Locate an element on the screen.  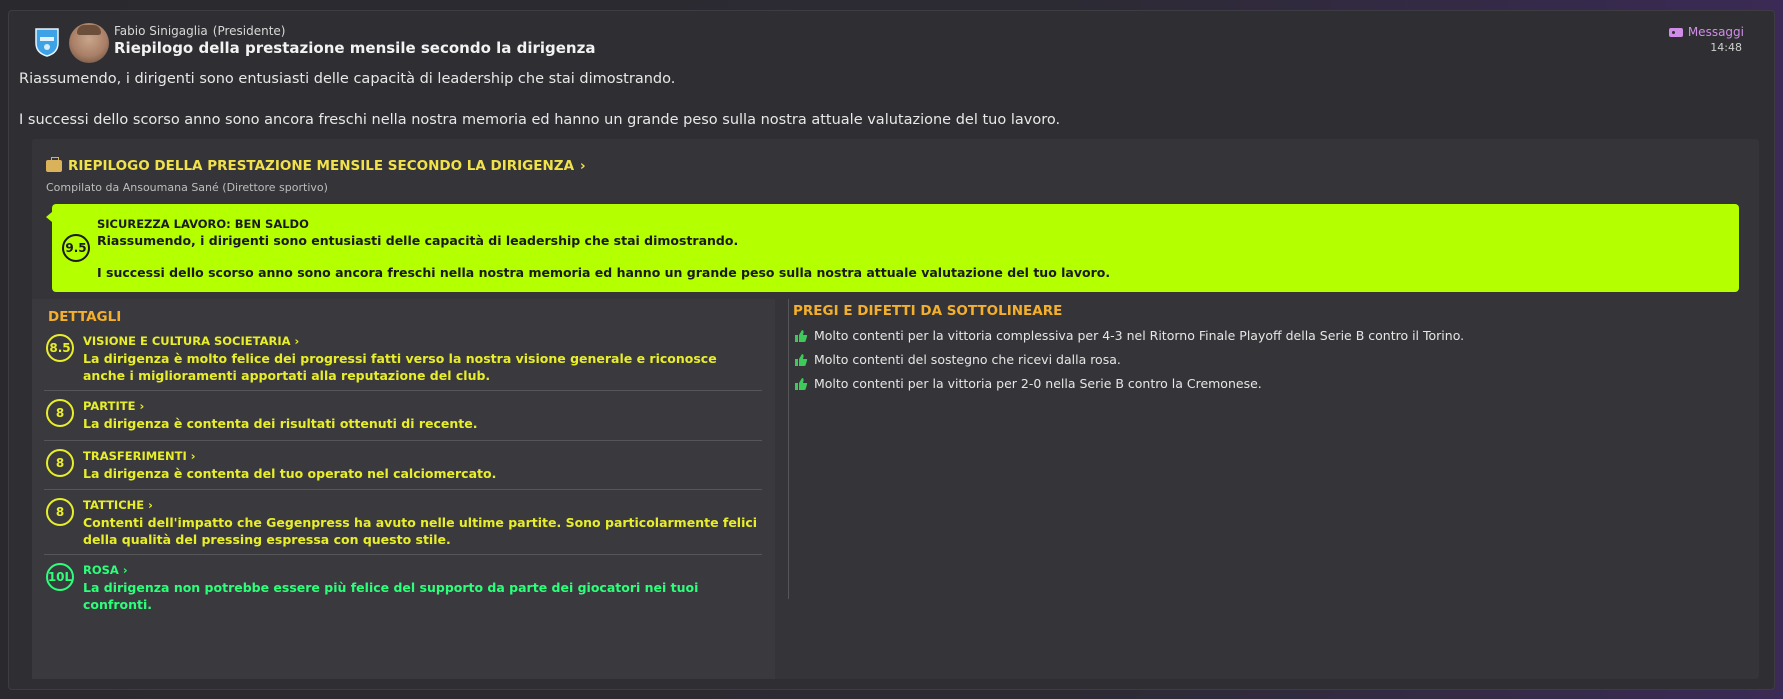
detail-title-link: VISIONE E CULTURA SOCIETARIA › is located at coordinates (191, 341).